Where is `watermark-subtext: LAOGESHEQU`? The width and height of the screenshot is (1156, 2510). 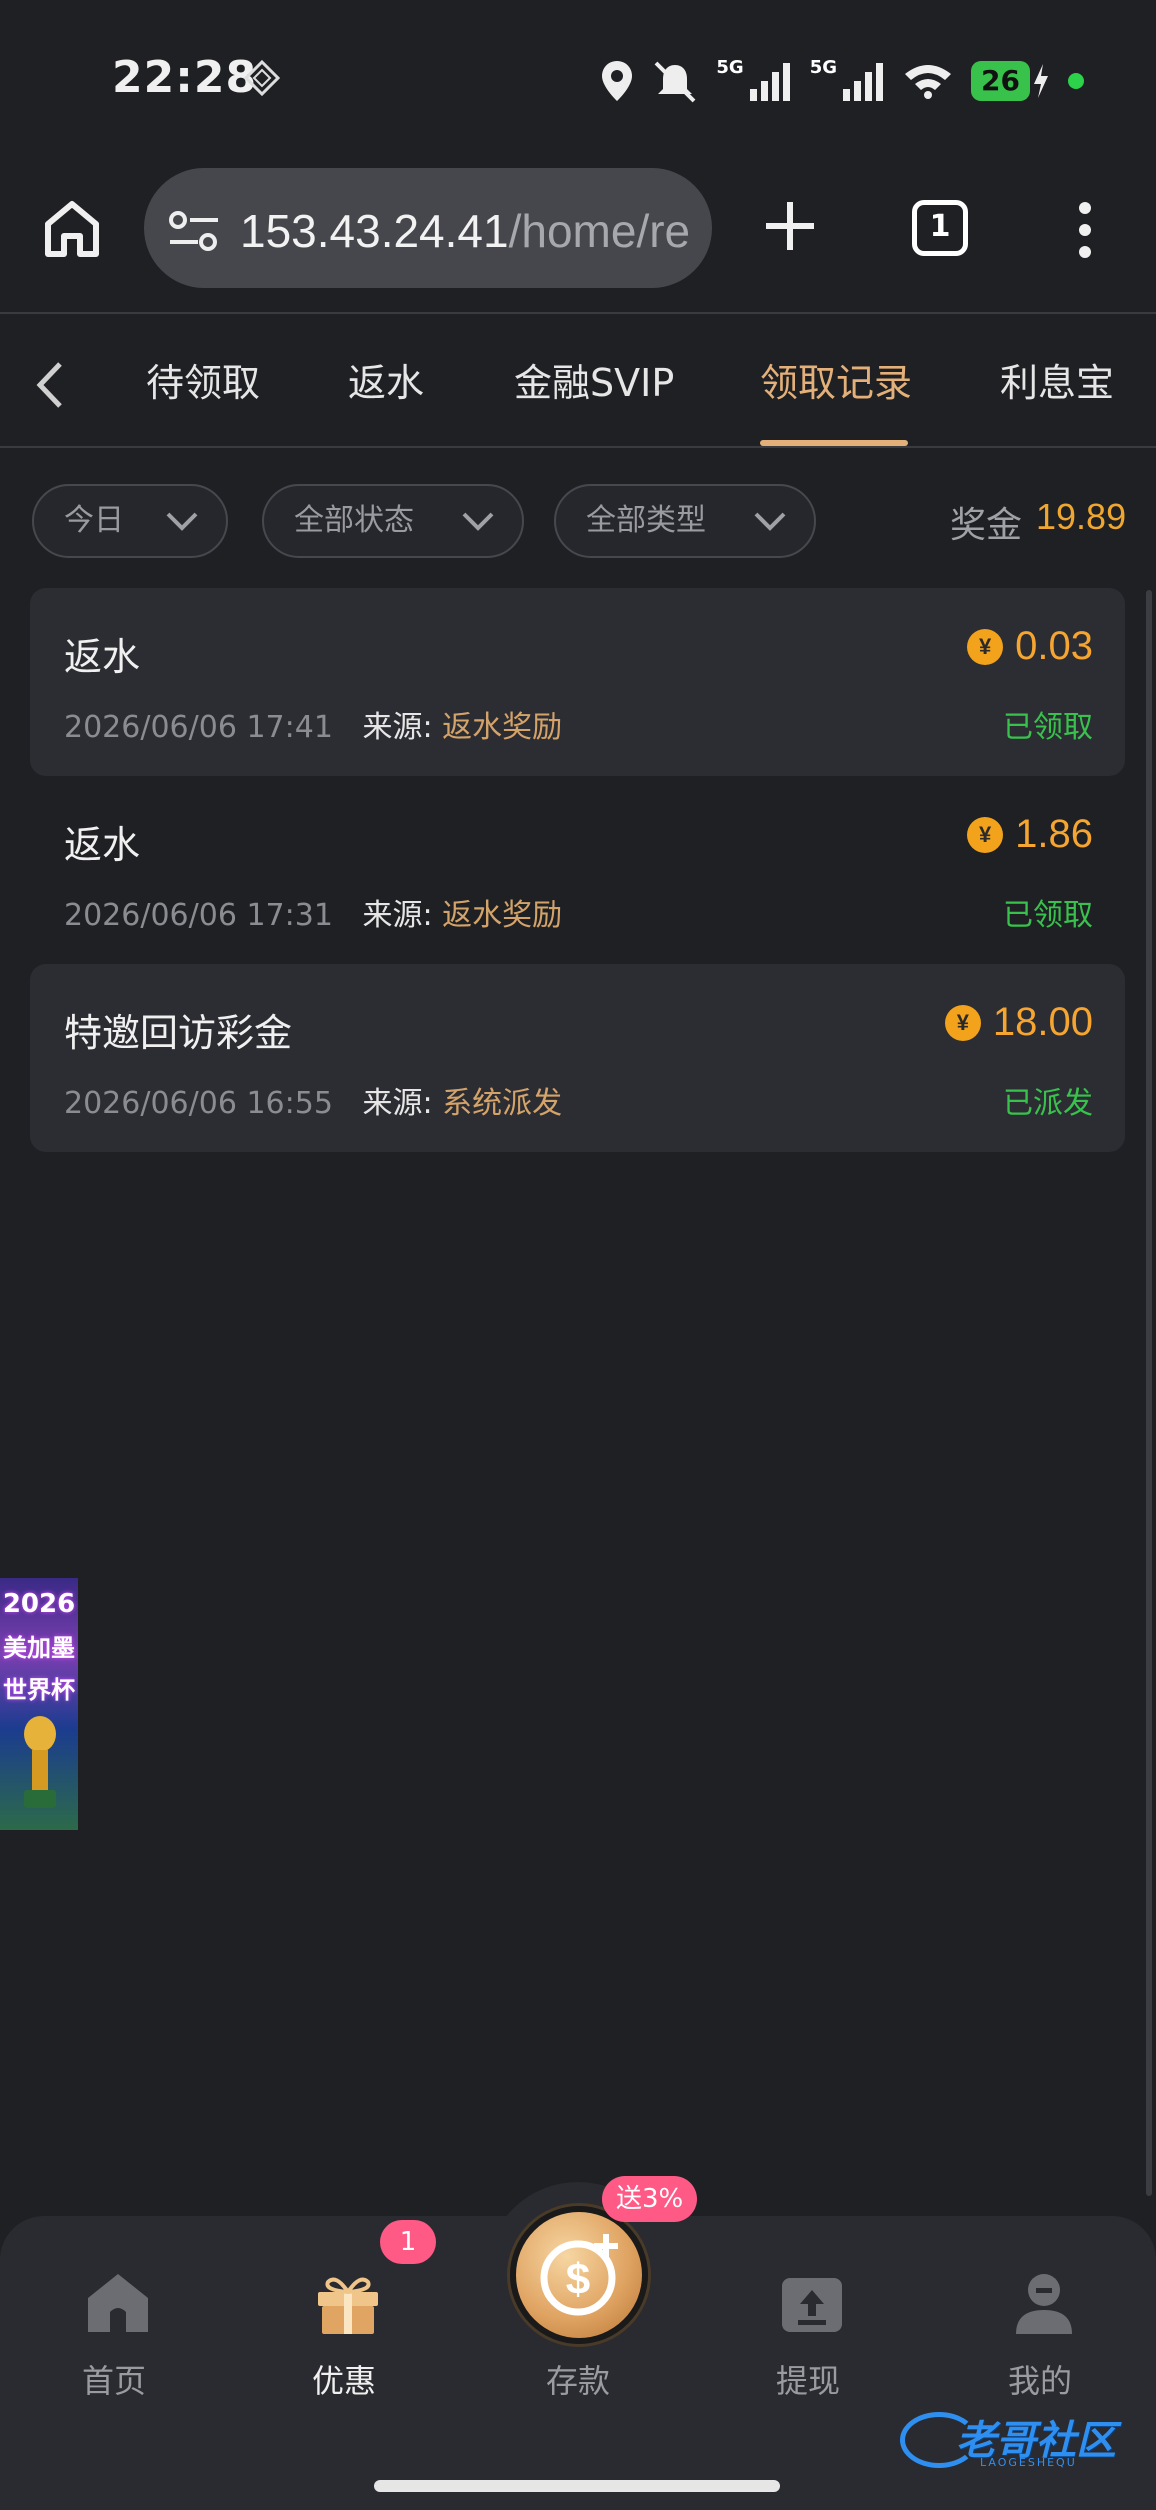 watermark-subtext: LAOGESHEQU is located at coordinates (1028, 2462).